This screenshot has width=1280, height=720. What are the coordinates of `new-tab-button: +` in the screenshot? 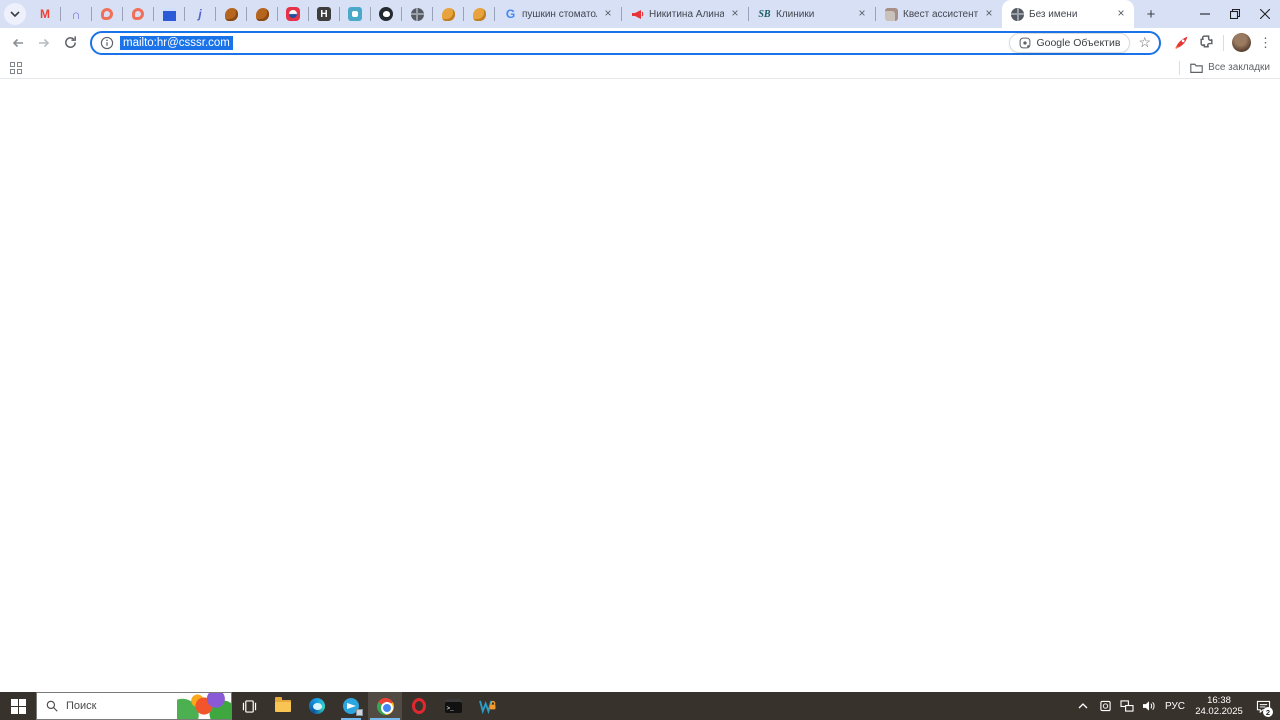 It's located at (1151, 14).